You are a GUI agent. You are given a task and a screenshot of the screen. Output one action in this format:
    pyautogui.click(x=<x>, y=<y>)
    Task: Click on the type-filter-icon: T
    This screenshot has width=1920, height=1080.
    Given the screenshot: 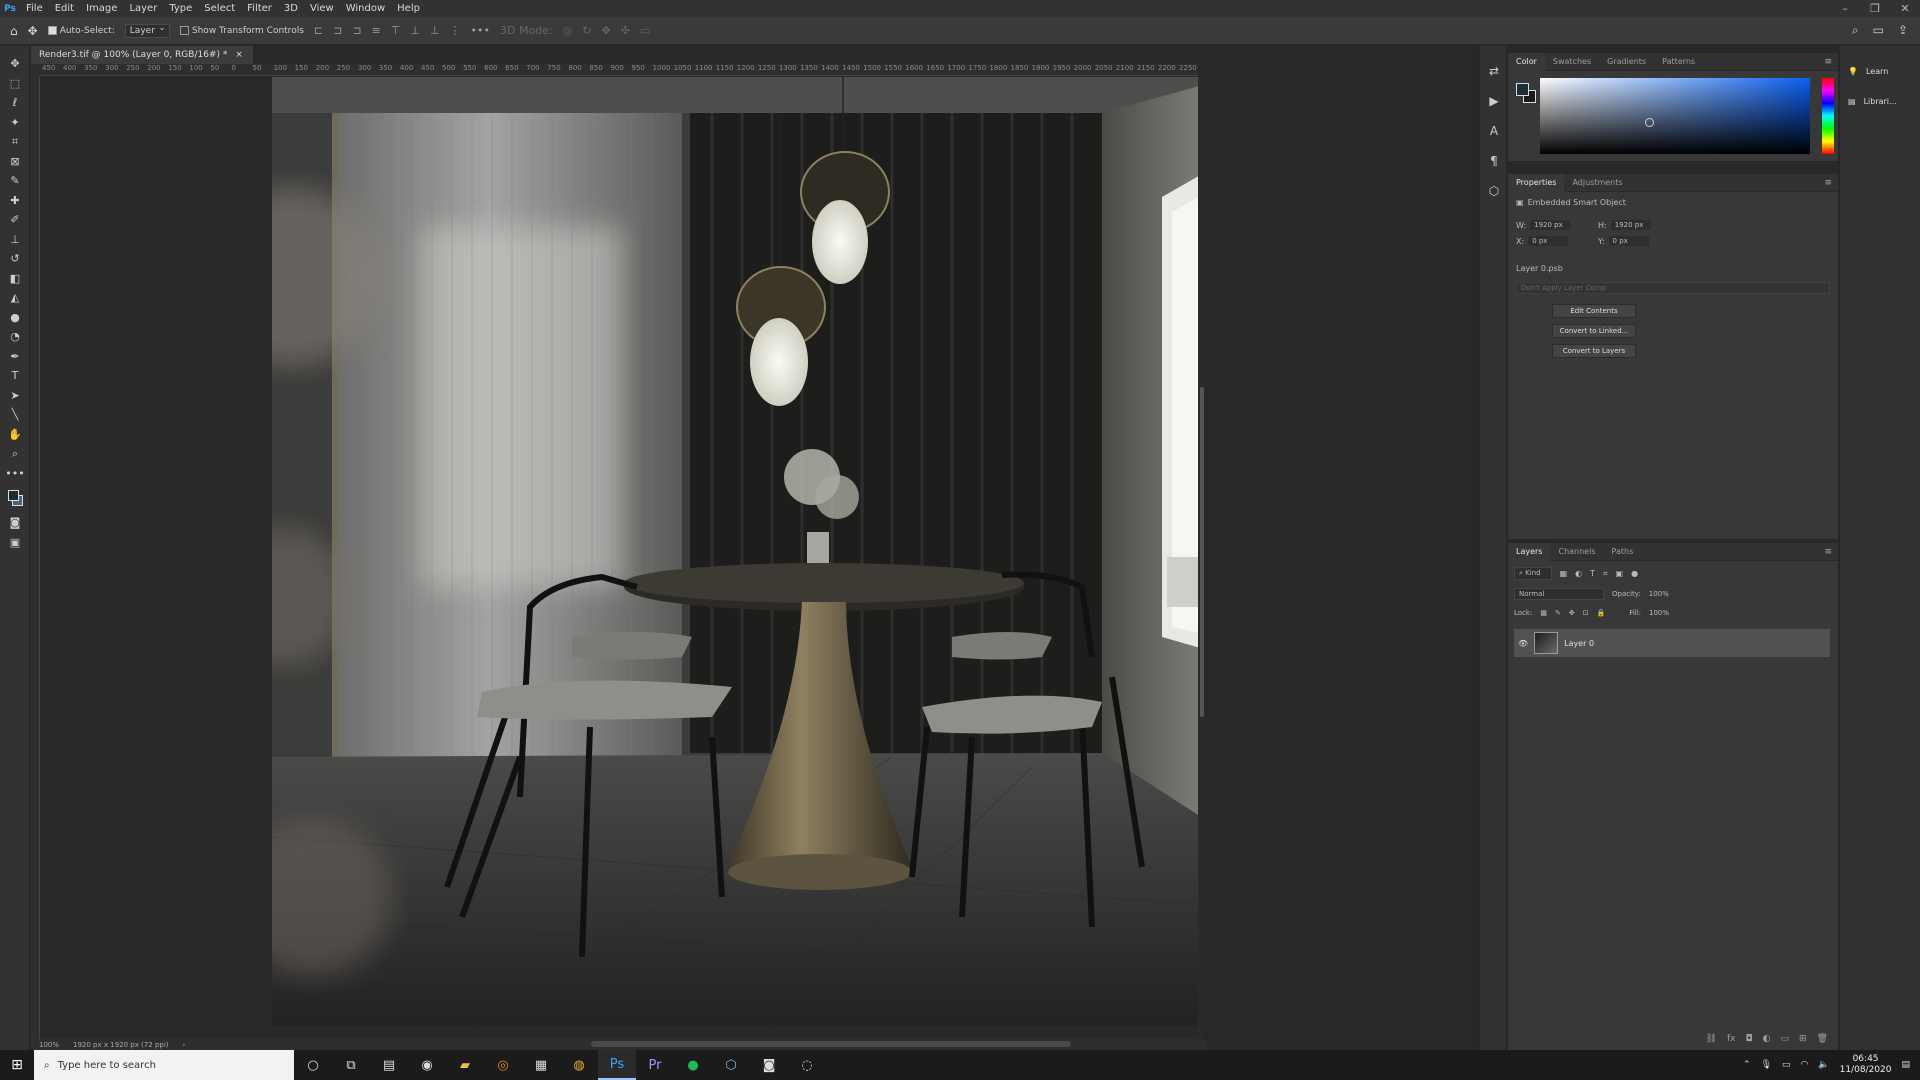 What is the action you would take?
    pyautogui.click(x=1592, y=573)
    